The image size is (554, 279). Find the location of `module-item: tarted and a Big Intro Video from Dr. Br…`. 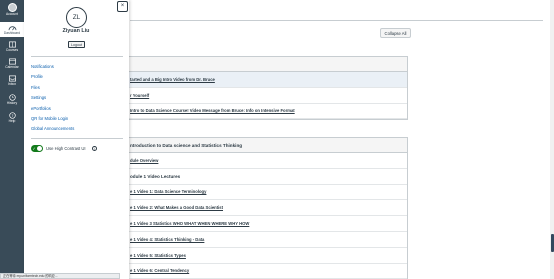

module-item: tarted and a Big Intro Video from Dr. Br… is located at coordinates (263, 80).